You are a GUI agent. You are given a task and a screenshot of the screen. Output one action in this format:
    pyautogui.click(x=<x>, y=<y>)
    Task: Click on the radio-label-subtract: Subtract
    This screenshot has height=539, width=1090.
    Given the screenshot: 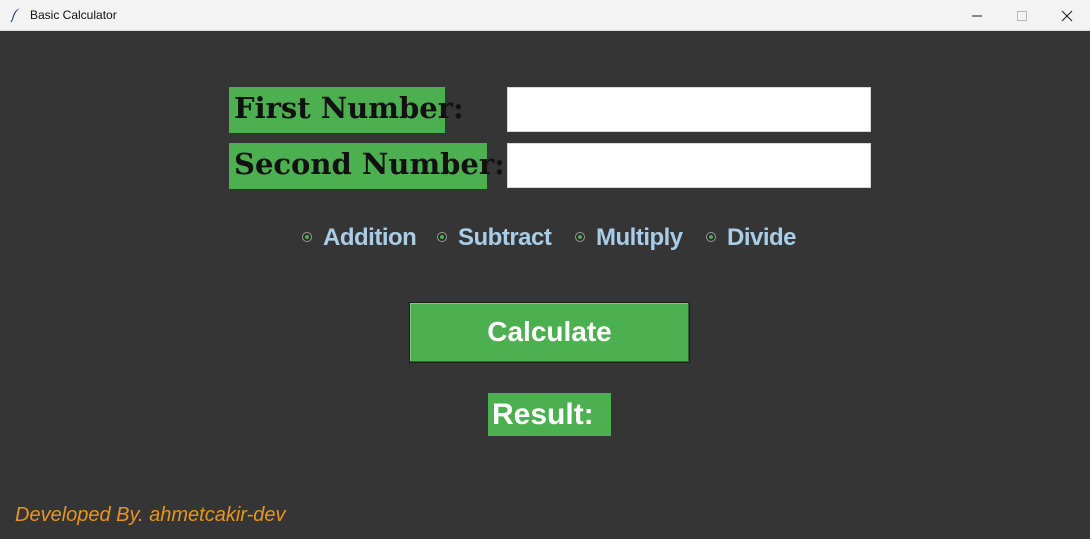 What is the action you would take?
    pyautogui.click(x=505, y=238)
    